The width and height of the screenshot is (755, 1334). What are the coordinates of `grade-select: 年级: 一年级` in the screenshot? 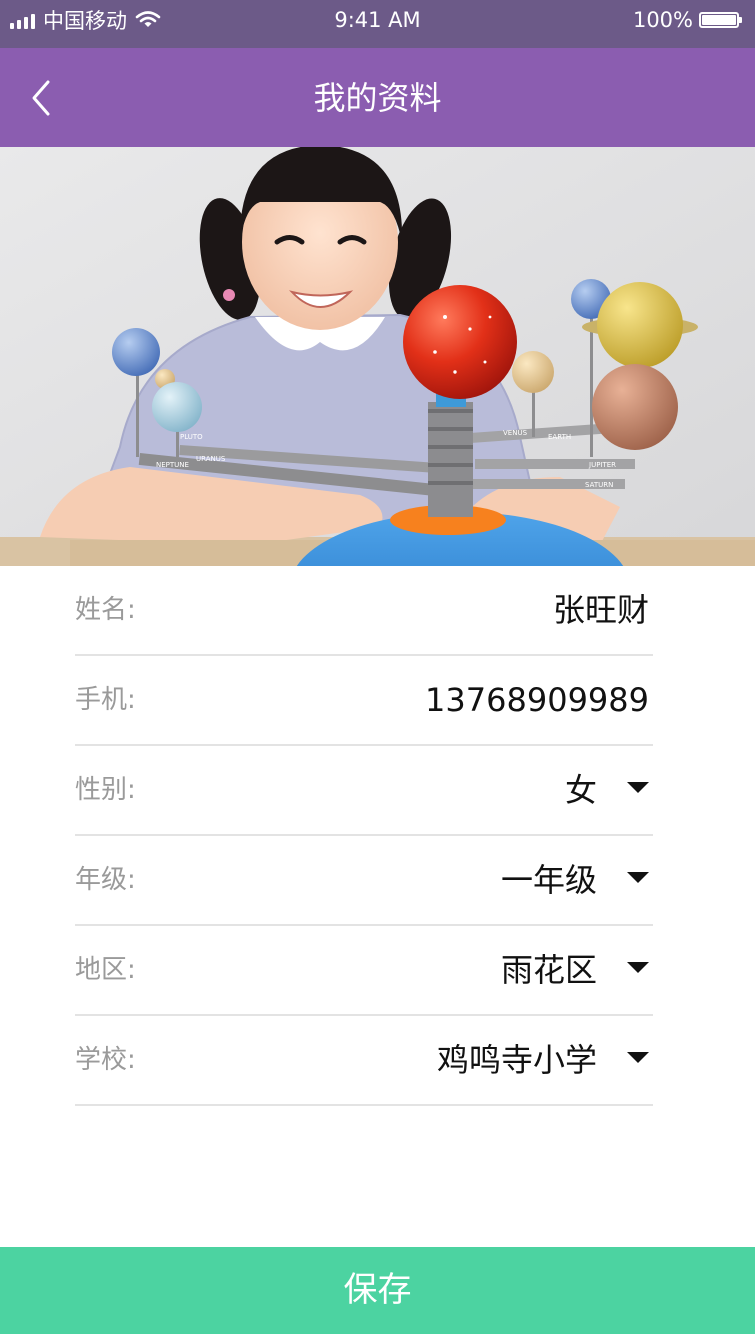 It's located at (364, 881).